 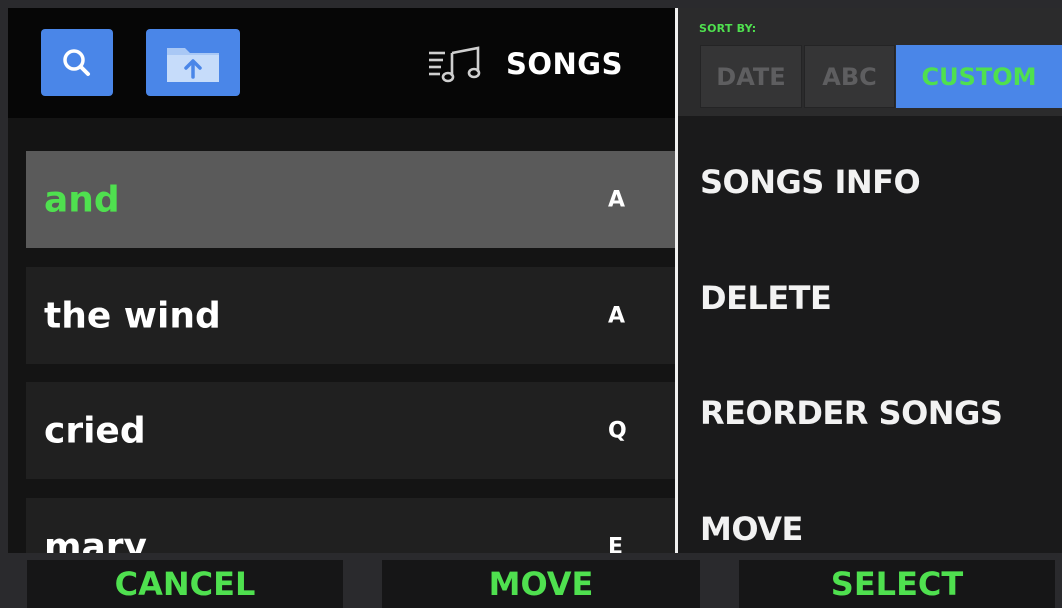 What do you see at coordinates (766, 298) in the screenshot?
I see `delete-menu-item: DELETE` at bounding box center [766, 298].